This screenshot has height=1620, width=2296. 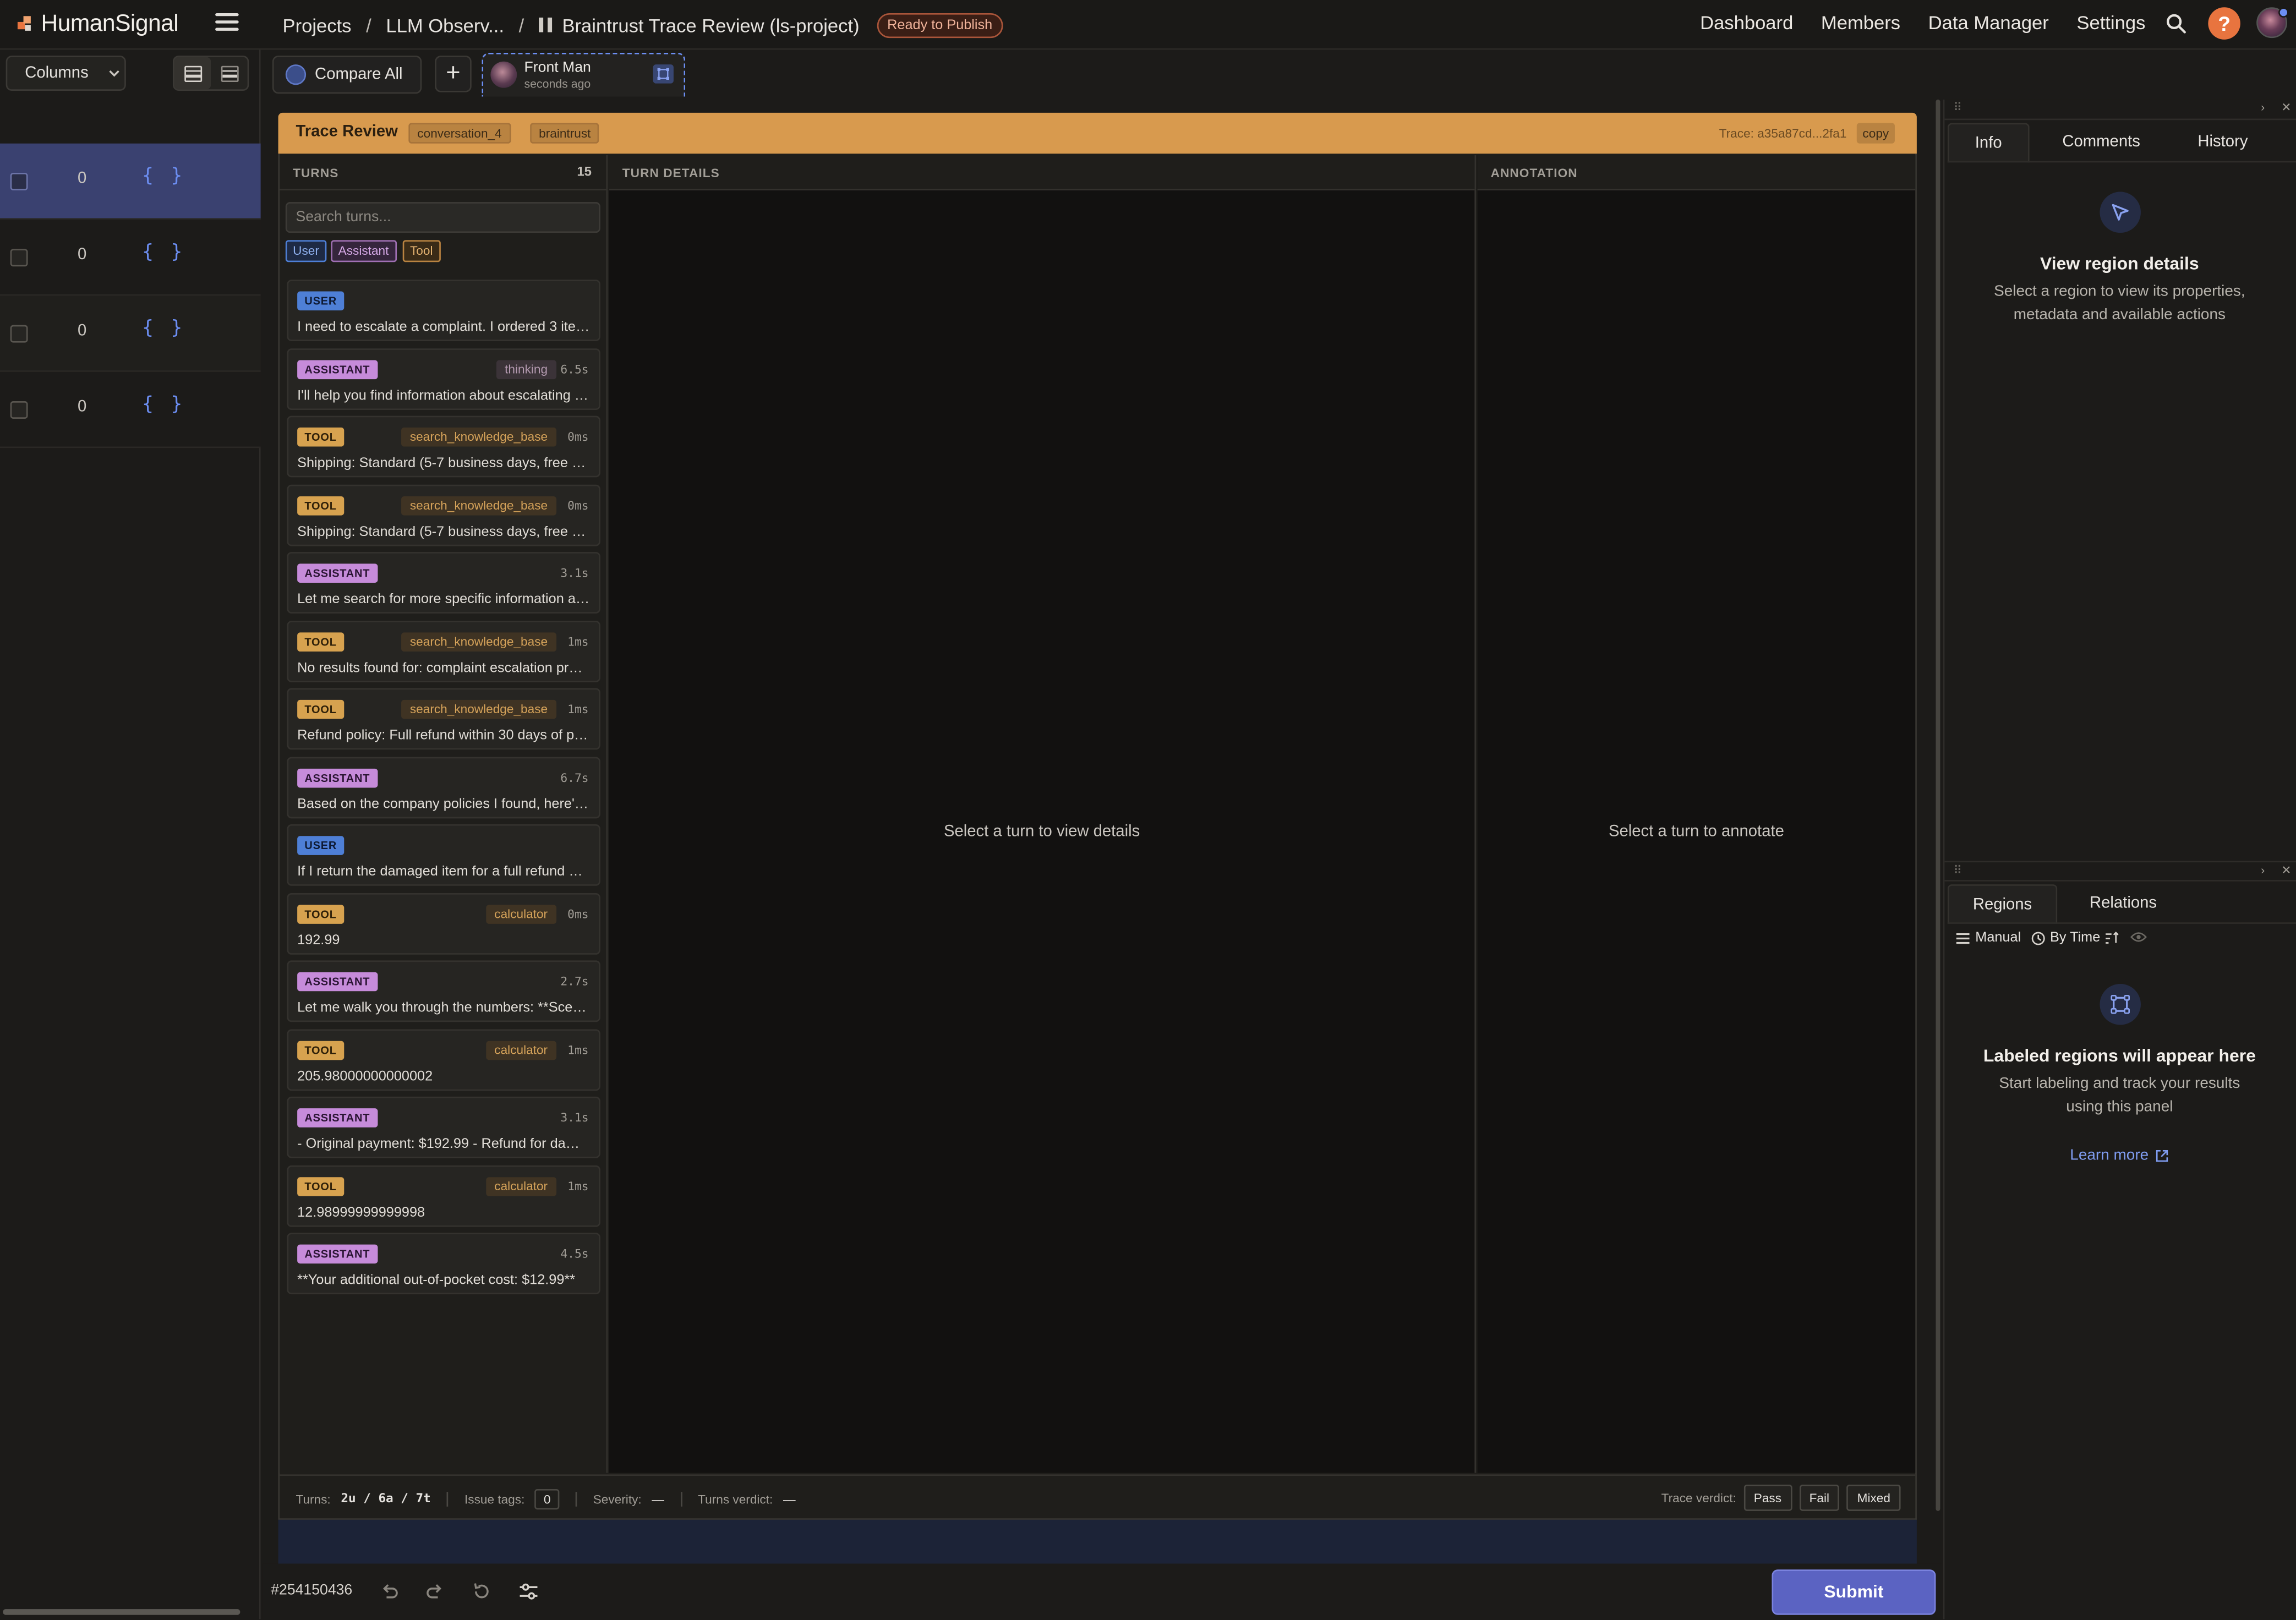 What do you see at coordinates (1988, 23) in the screenshot?
I see `nav-data-manager: Data Manager` at bounding box center [1988, 23].